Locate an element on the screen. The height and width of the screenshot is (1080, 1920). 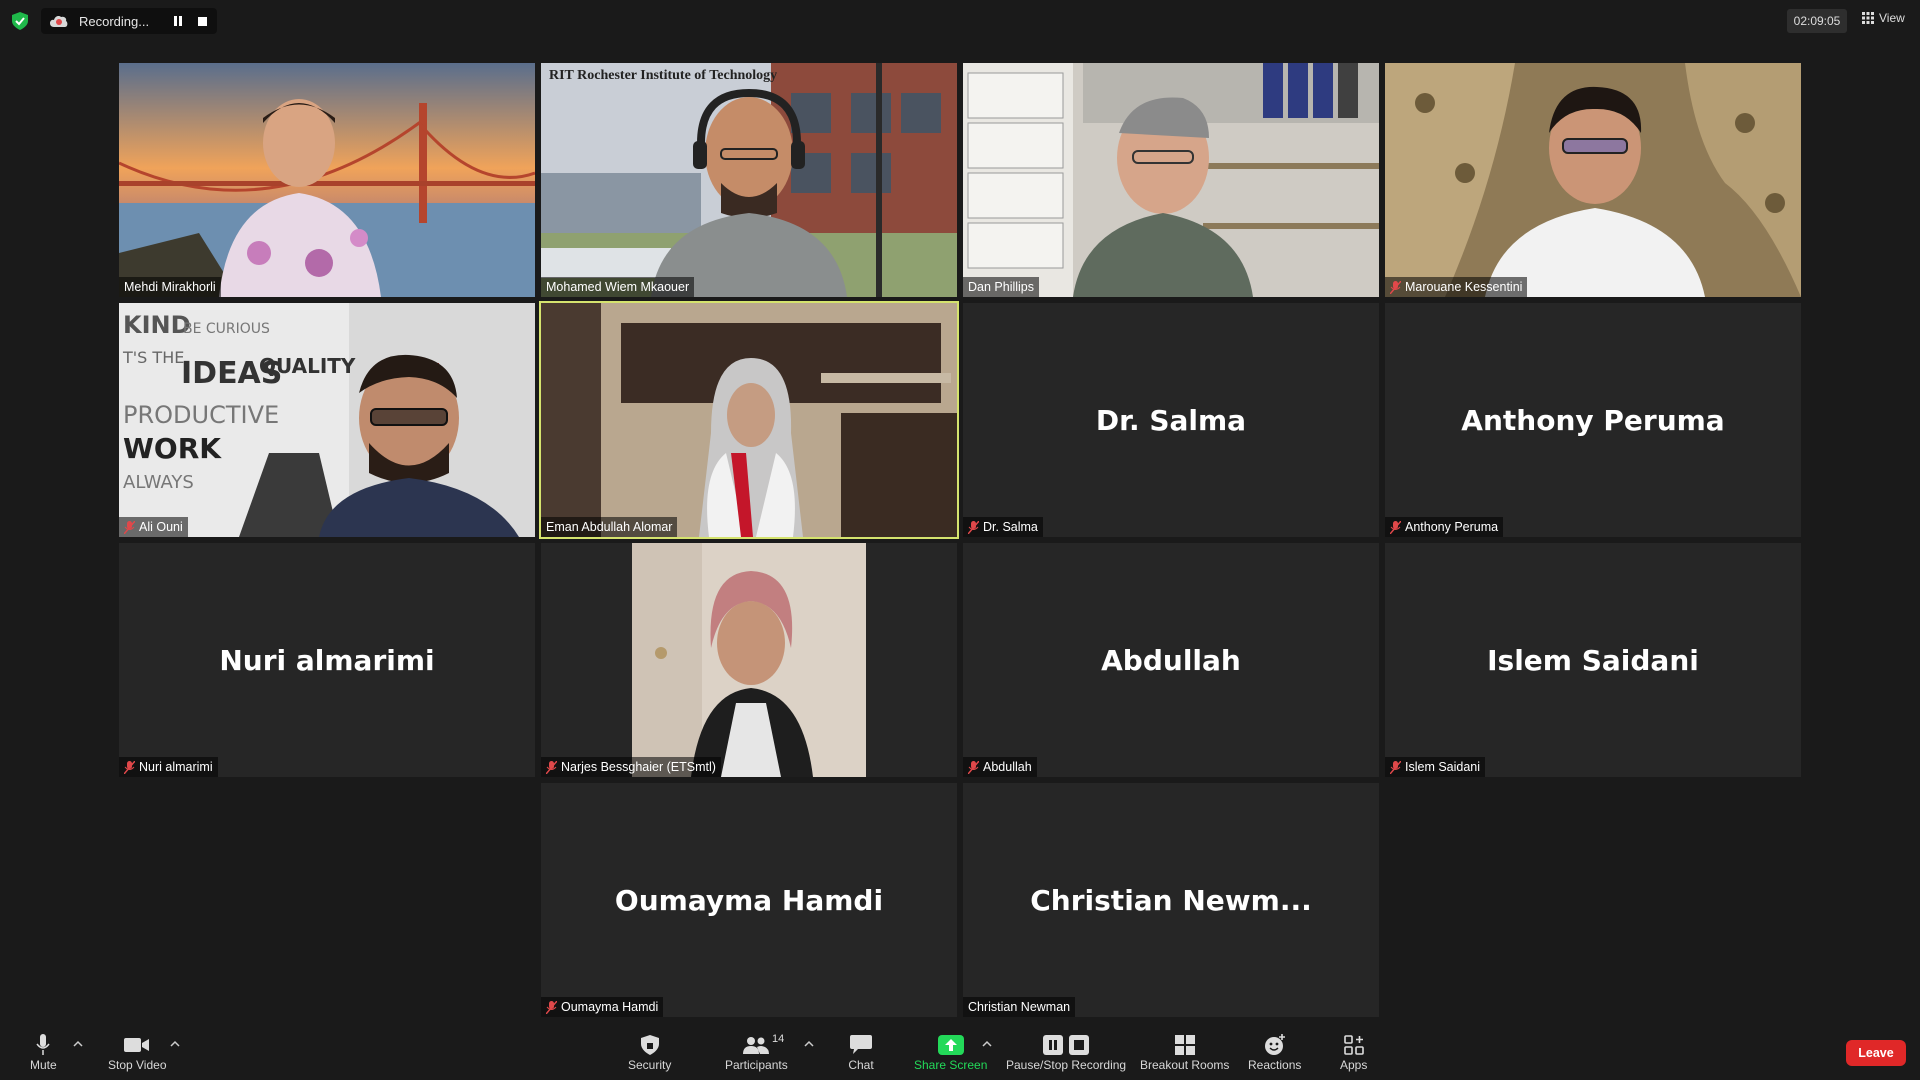
chat-button: Chat is located at coordinates (861, 1053).